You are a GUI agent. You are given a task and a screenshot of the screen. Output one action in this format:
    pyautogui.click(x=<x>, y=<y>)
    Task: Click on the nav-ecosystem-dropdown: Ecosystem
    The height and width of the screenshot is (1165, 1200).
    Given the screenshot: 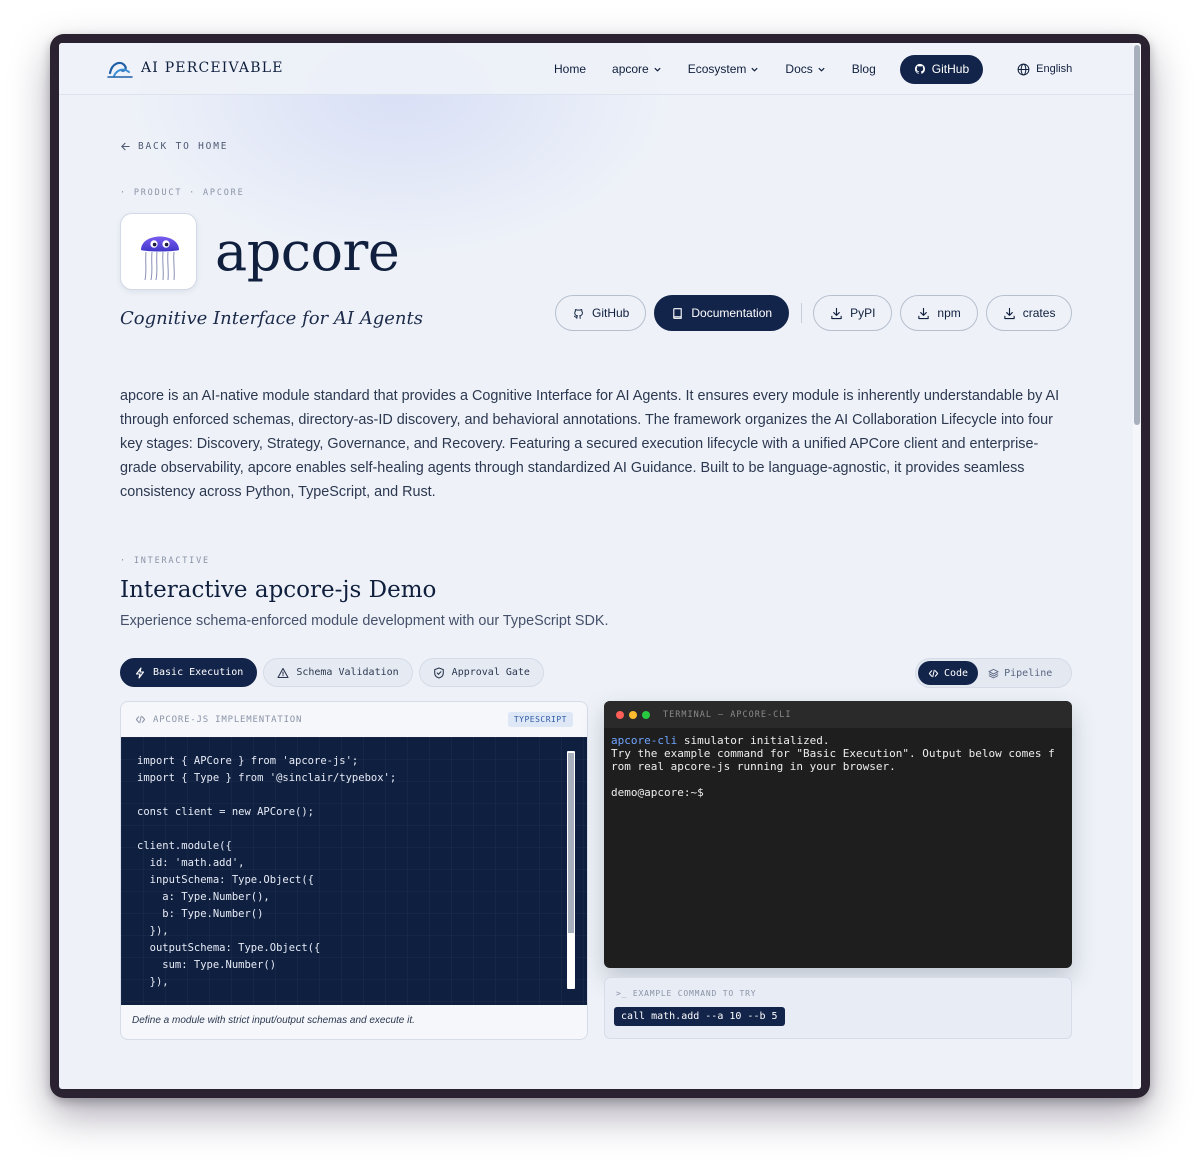 What is the action you would take?
    pyautogui.click(x=724, y=69)
    